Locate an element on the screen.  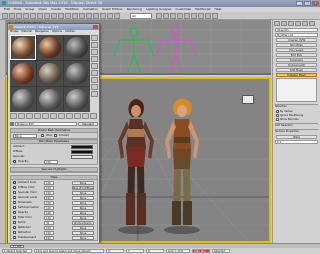
ignore-backfacing-checkbox: Ignore Backfacing is located at coordinates (296, 115).